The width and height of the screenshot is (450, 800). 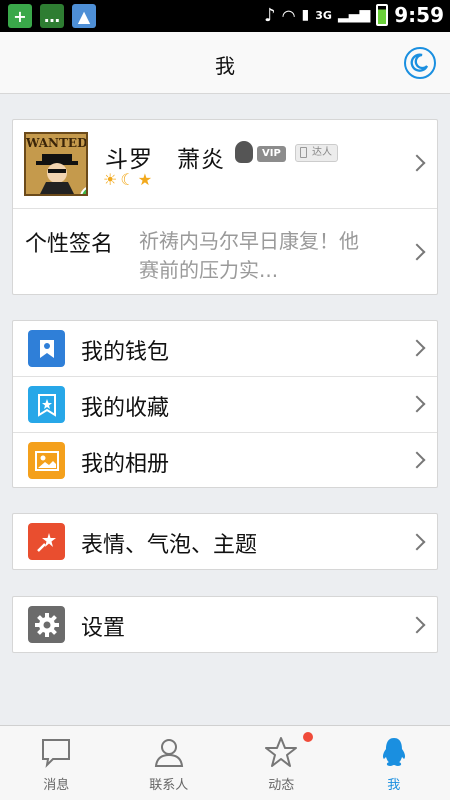 I want to click on vibrate-icon: ▮, so click(x=305, y=15).